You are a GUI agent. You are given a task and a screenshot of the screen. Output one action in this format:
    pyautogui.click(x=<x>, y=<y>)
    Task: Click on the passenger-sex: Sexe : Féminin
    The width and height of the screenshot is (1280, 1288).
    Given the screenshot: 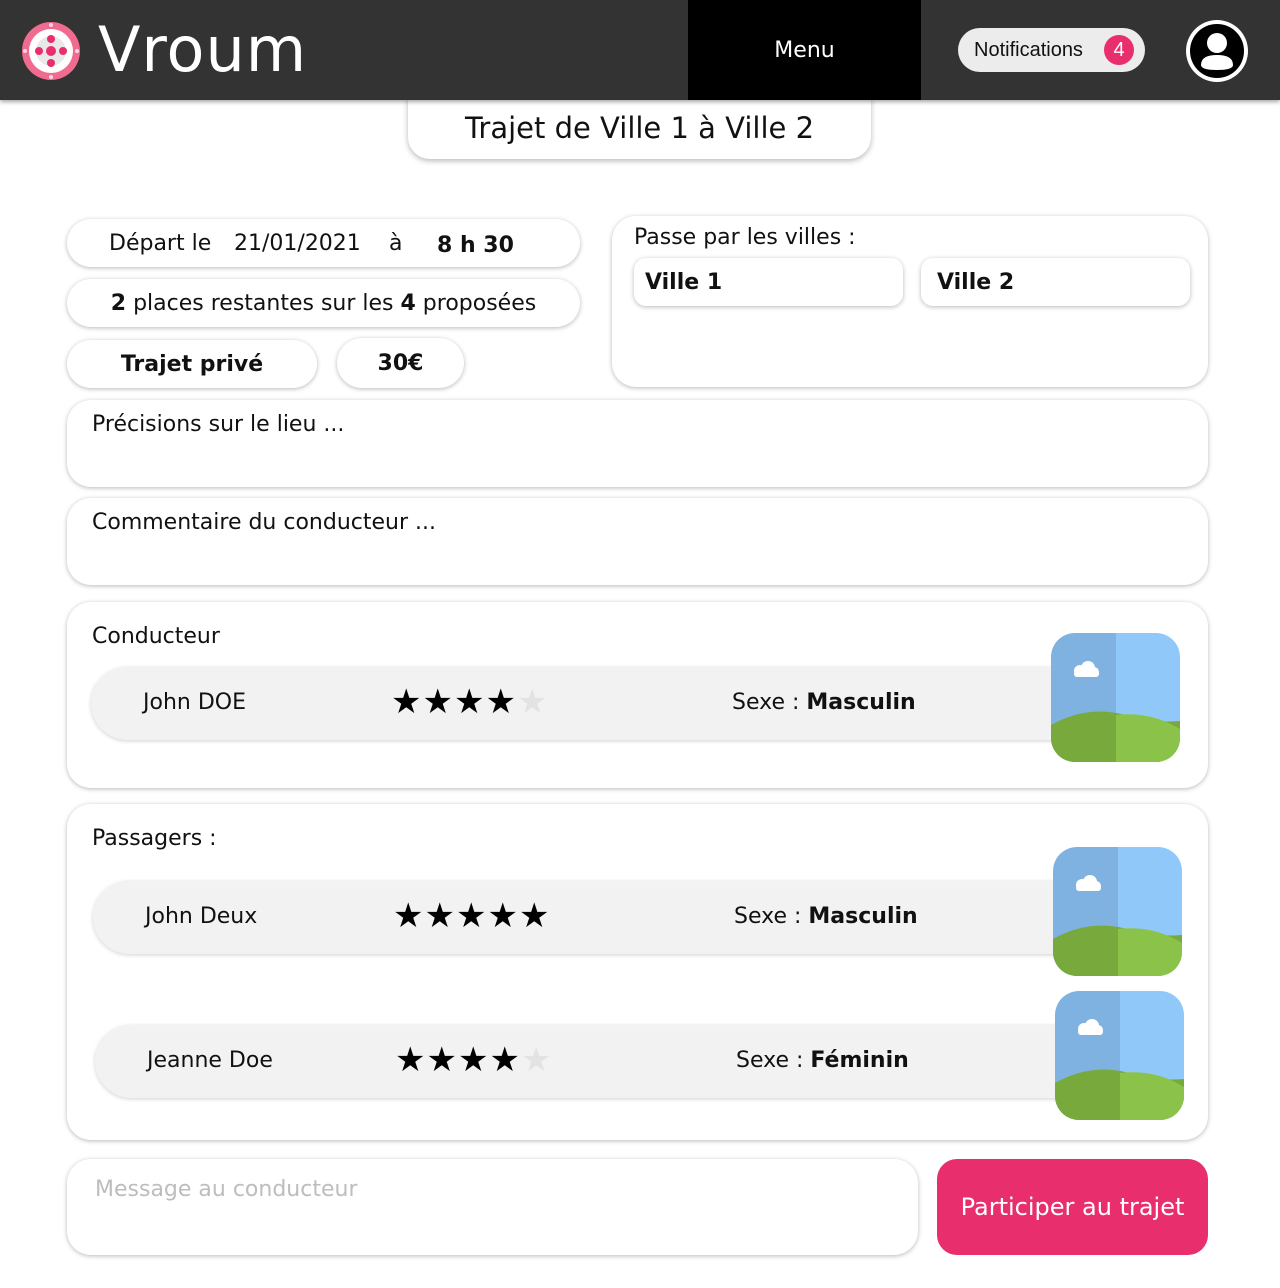 What is the action you would take?
    pyautogui.click(x=822, y=1060)
    